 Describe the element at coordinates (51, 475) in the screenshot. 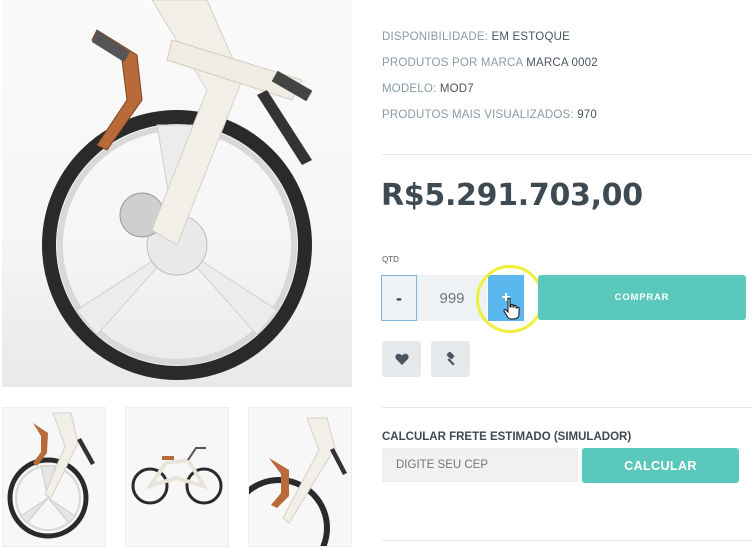

I see `bike-thumb-closeup` at that location.